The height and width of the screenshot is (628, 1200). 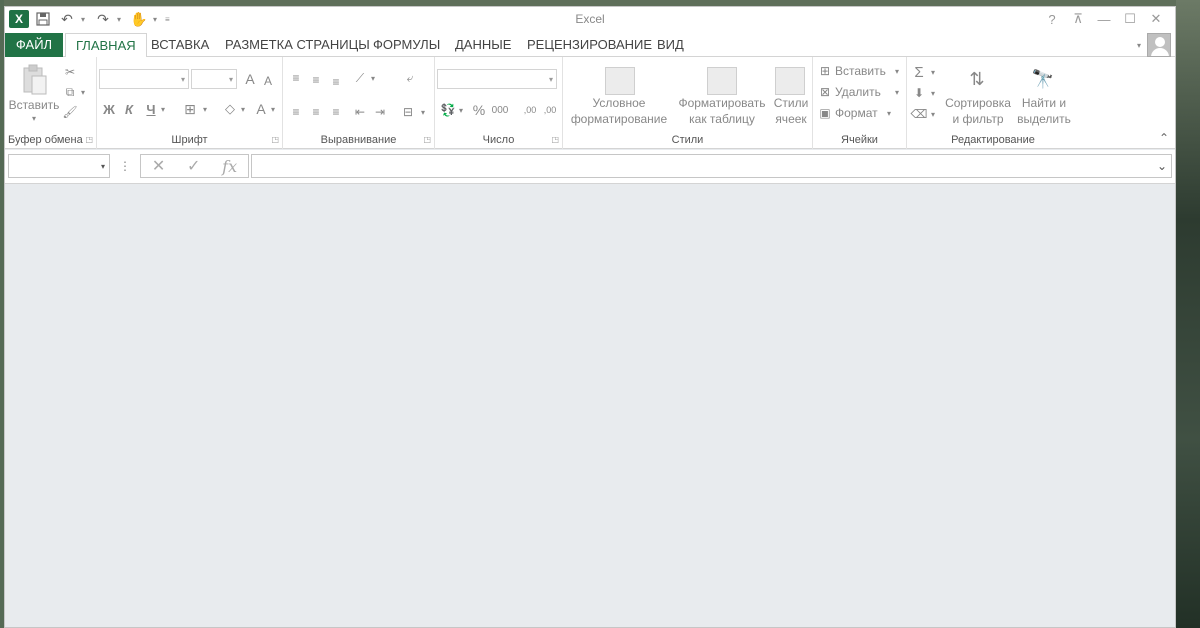 What do you see at coordinates (144, 79) in the screenshot?
I see `font-name-combo: ▾` at bounding box center [144, 79].